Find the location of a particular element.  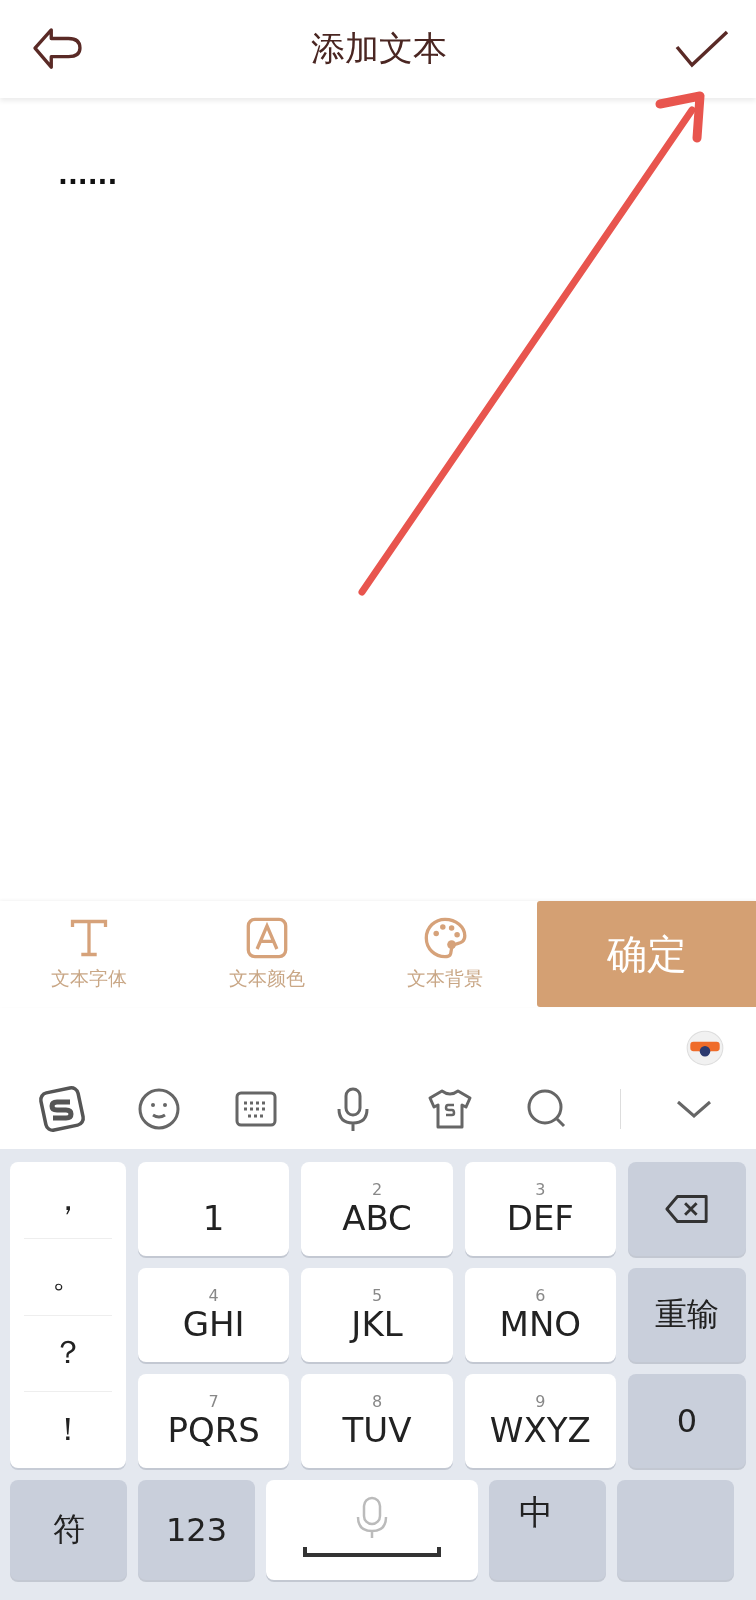

keyboard-key: 123 is located at coordinates (196, 1530).